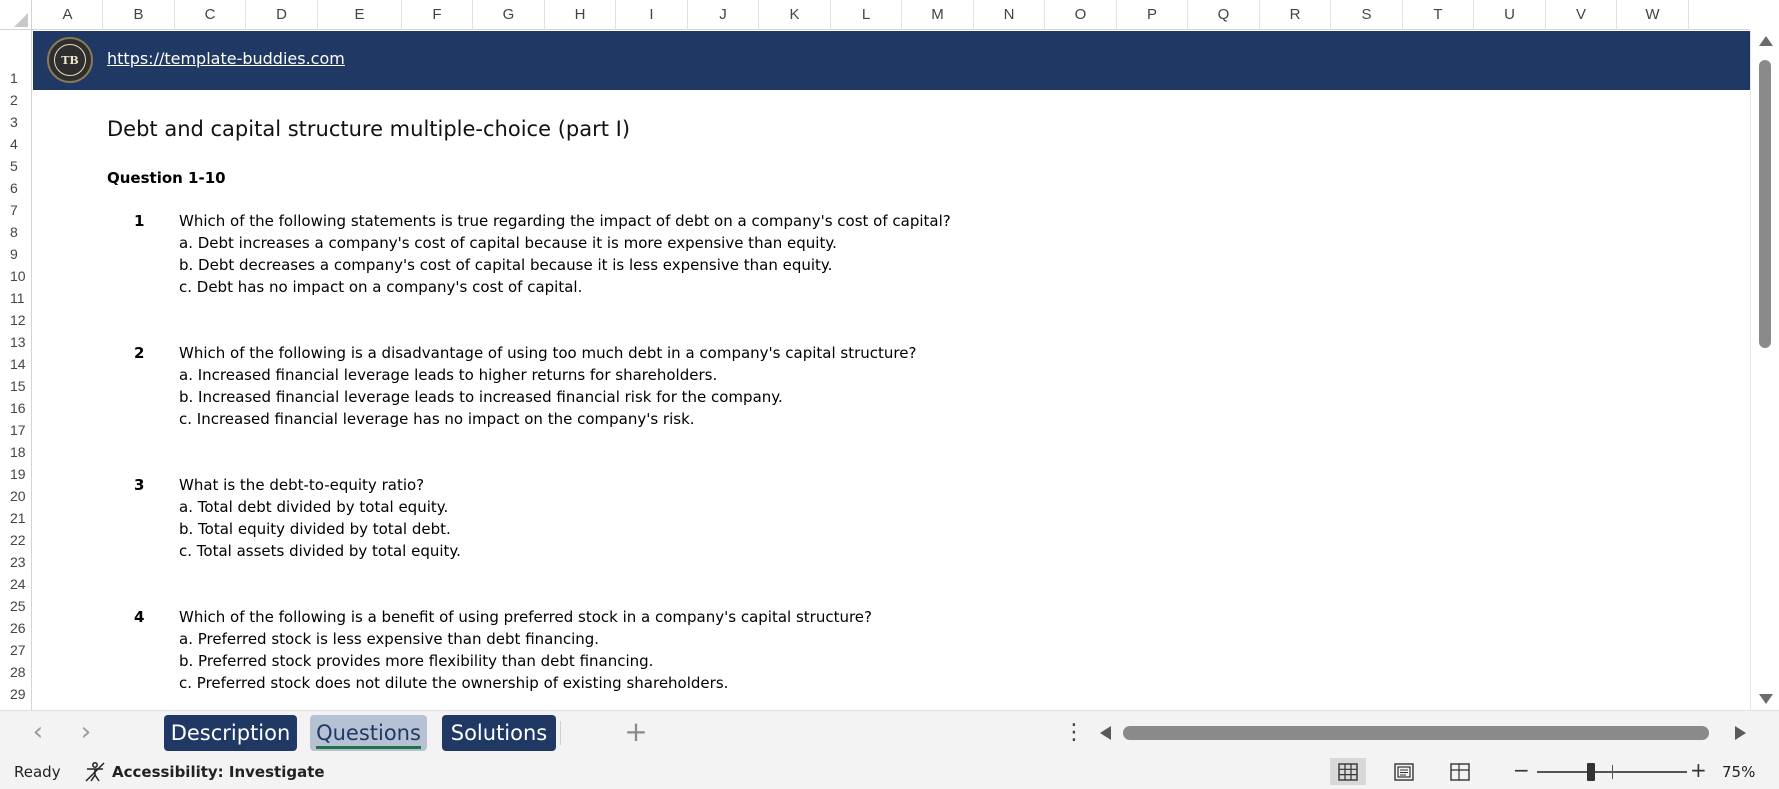  Describe the element at coordinates (15, 144) in the screenshot. I see `row-header: 4` at that location.